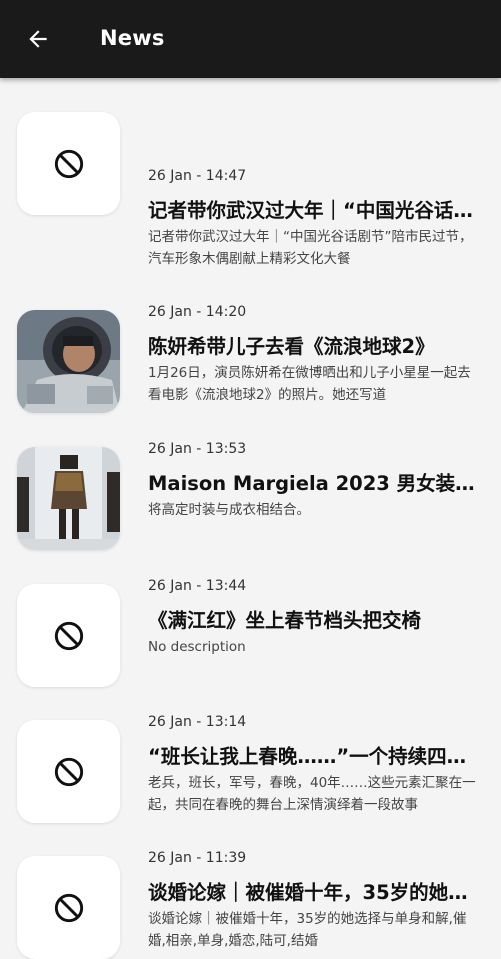 The height and width of the screenshot is (959, 501). I want to click on news-title: 陈妍希带儿子去看《流浪地球2》, so click(291, 346).